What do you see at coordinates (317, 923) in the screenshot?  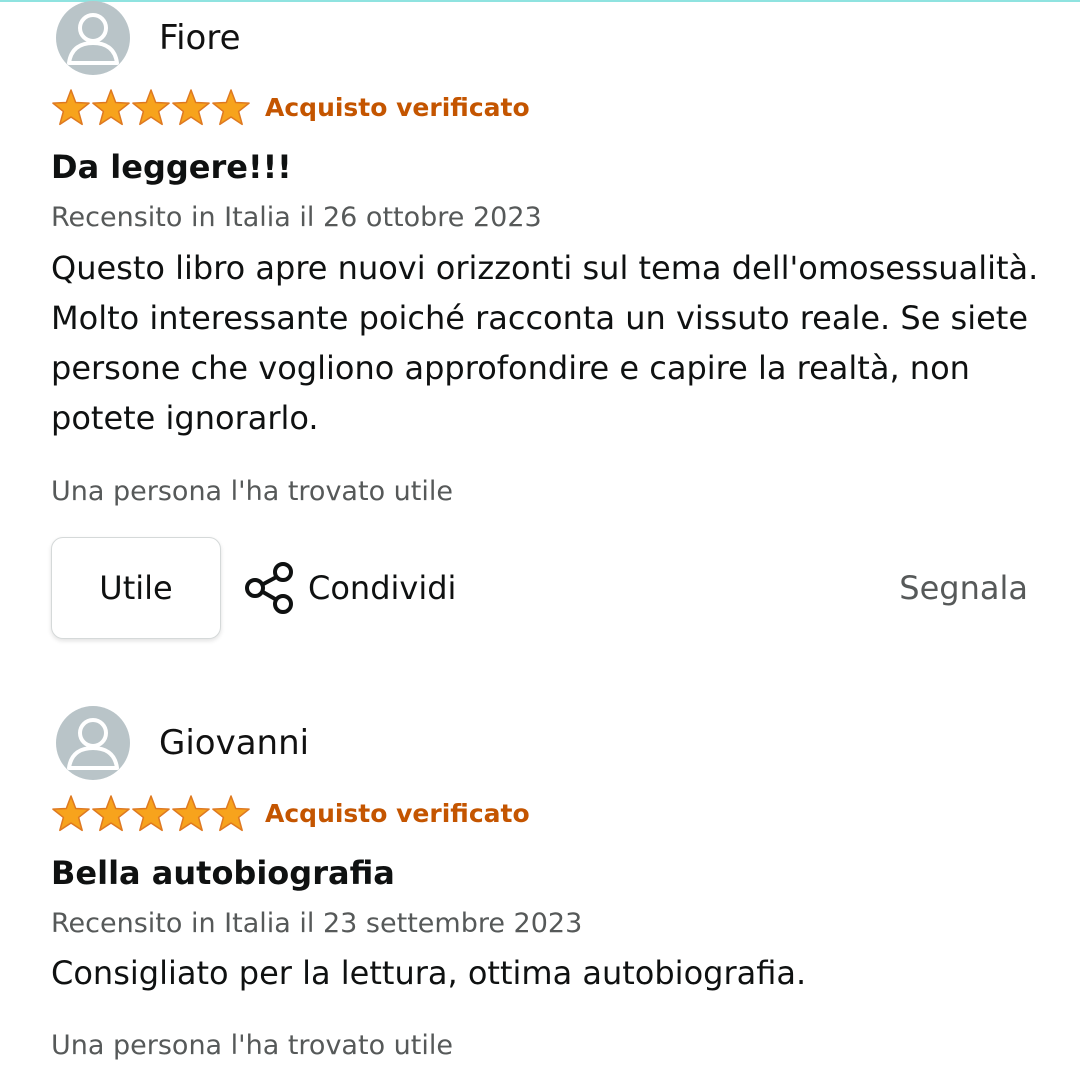 I see `review-date: Recensito in Italia il 23 settembre 2023` at bounding box center [317, 923].